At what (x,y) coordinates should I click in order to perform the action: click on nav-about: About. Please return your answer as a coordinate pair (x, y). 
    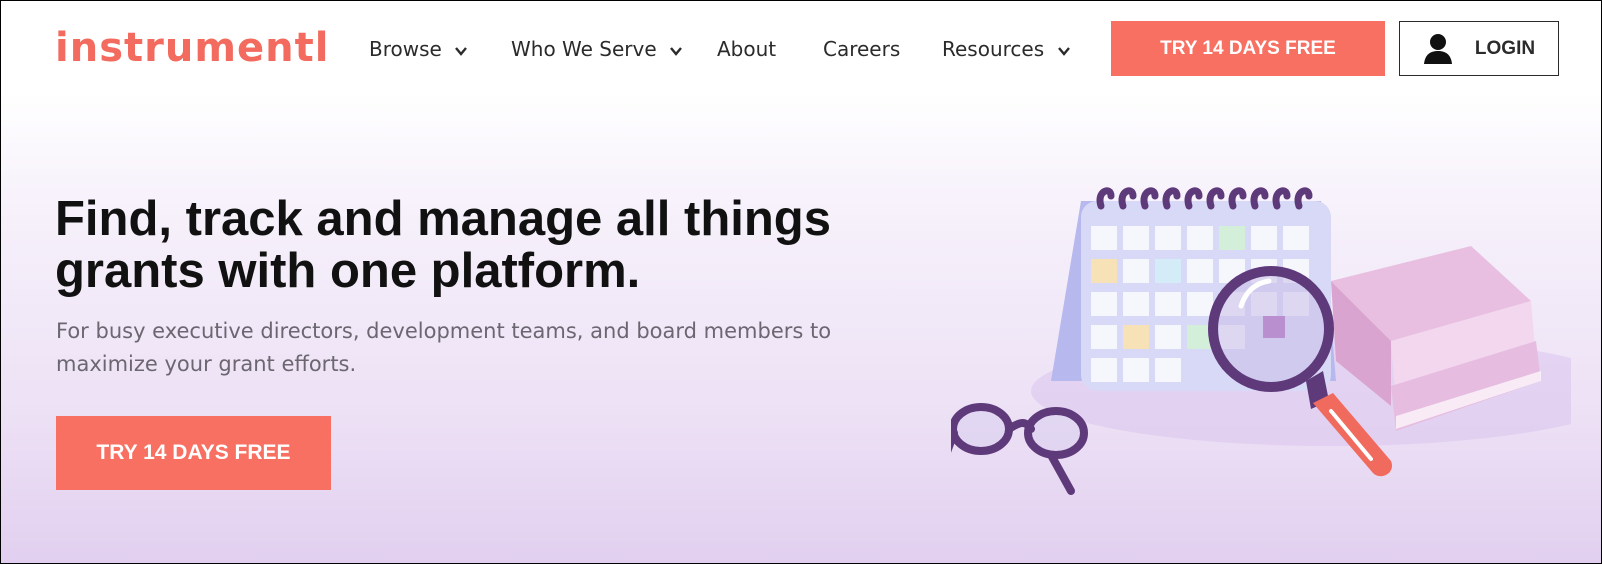
    Looking at the image, I should click on (746, 49).